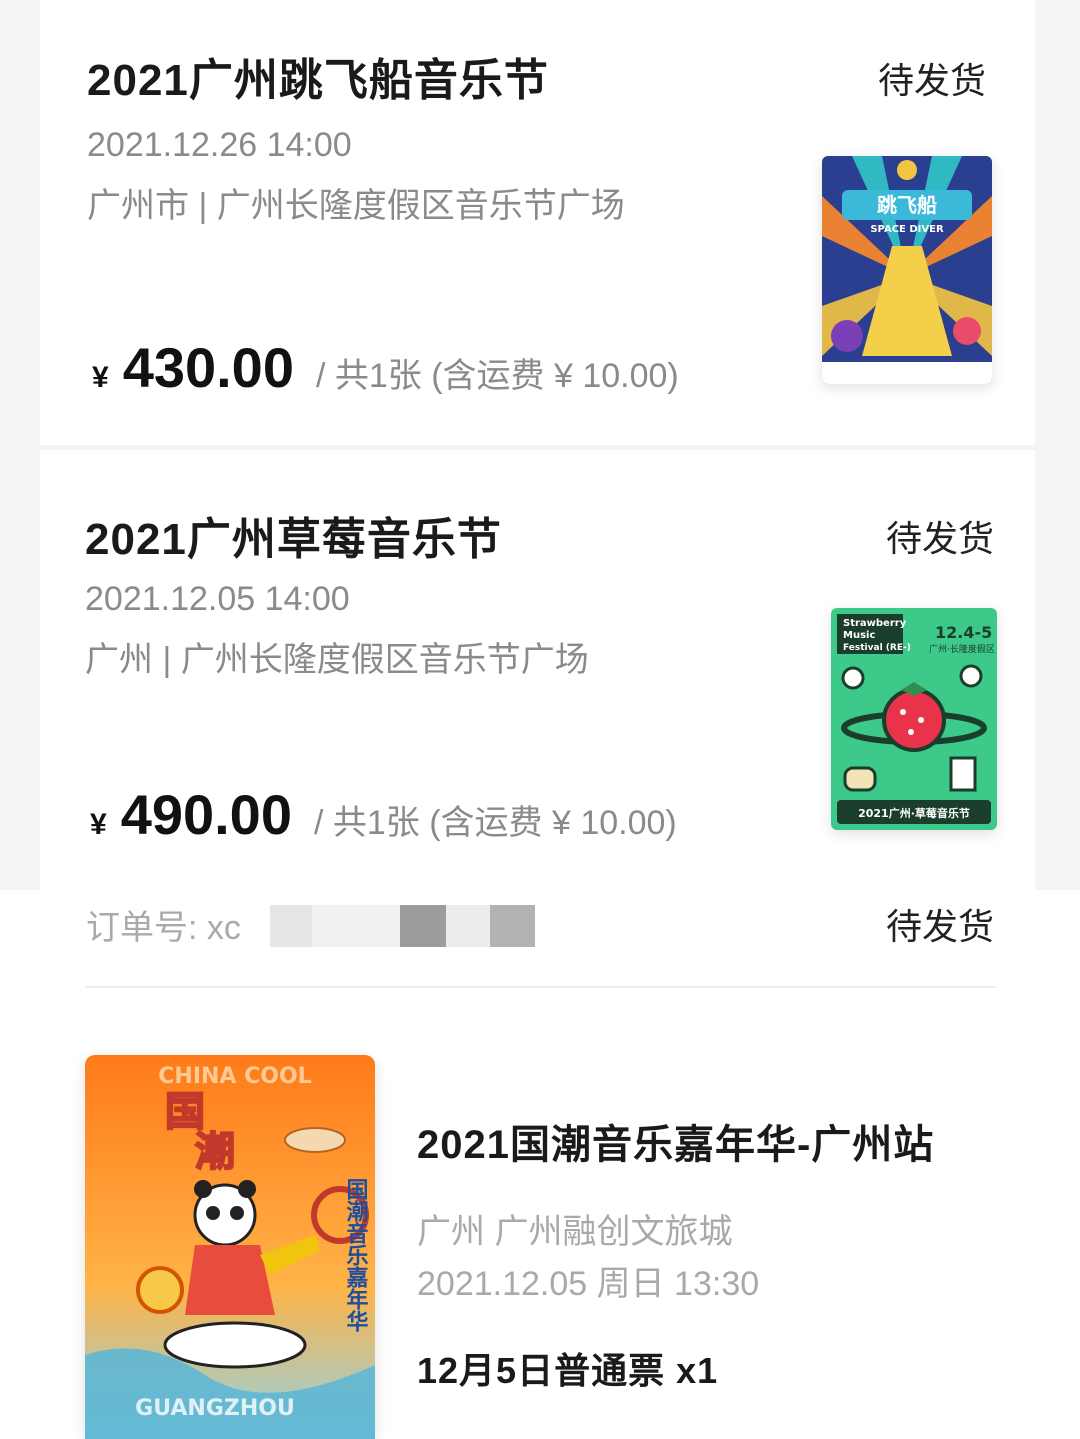 The image size is (1080, 1439). What do you see at coordinates (356, 206) in the screenshot?
I see `event-venue: 广州市 | 广州长隆度假区音乐节广场` at bounding box center [356, 206].